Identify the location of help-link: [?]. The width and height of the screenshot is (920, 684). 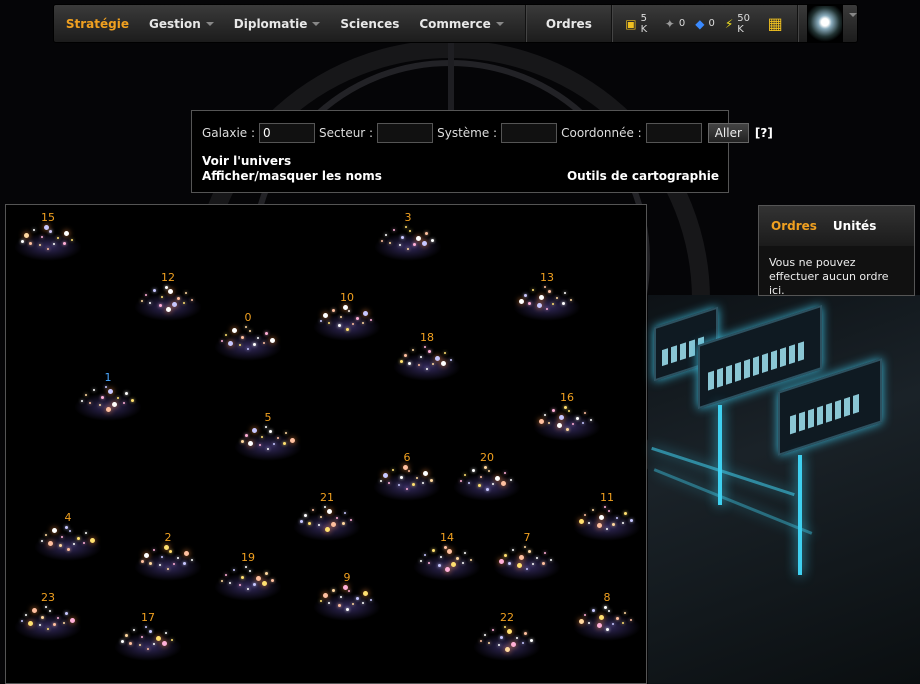
(764, 133).